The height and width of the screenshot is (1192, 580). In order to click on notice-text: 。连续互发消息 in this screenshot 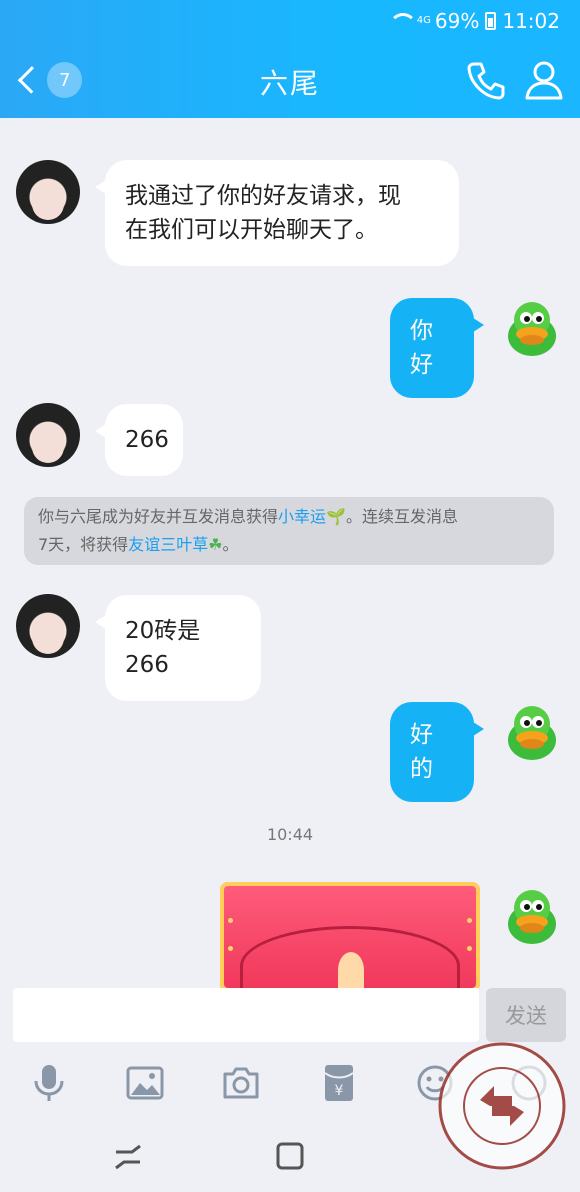, I will do `click(401, 516)`.